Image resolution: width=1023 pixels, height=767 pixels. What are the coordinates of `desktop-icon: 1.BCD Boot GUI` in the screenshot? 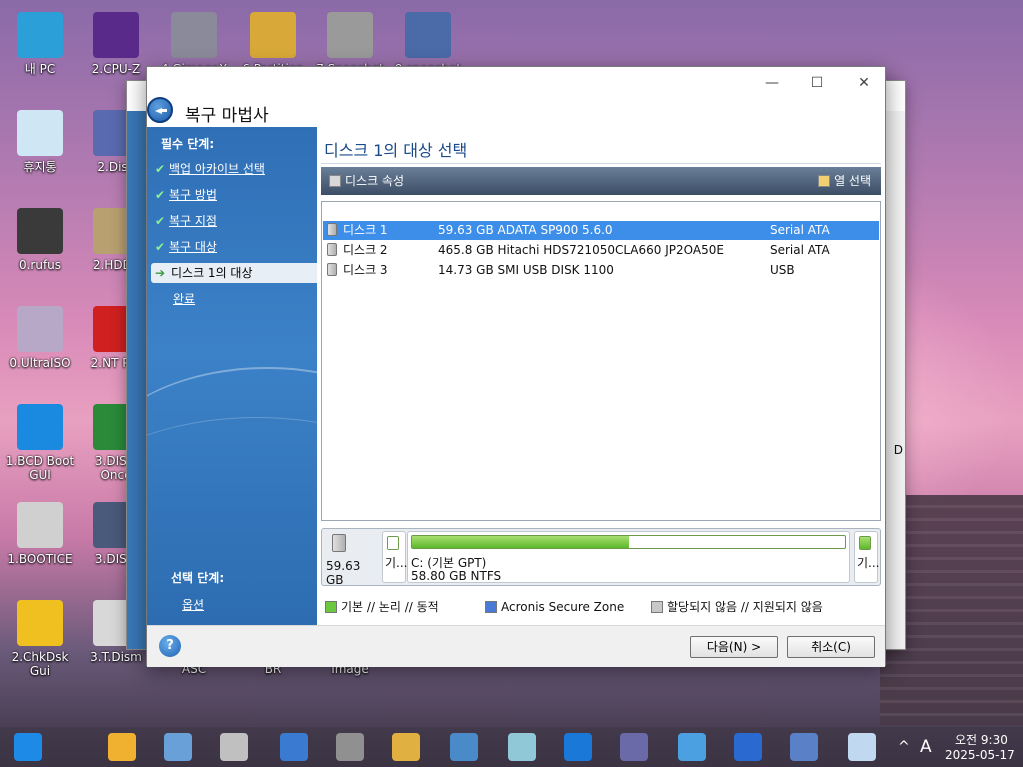 It's located at (40, 443).